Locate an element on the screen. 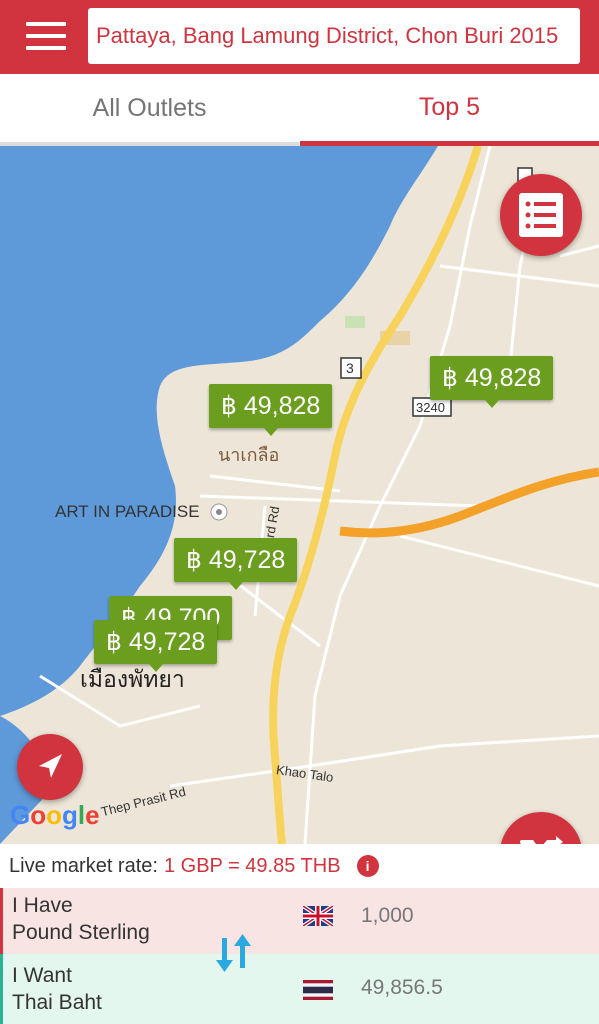 The height and width of the screenshot is (1024, 599). poi-art-in-paradise: ART IN PARADISE is located at coordinates (127, 512).